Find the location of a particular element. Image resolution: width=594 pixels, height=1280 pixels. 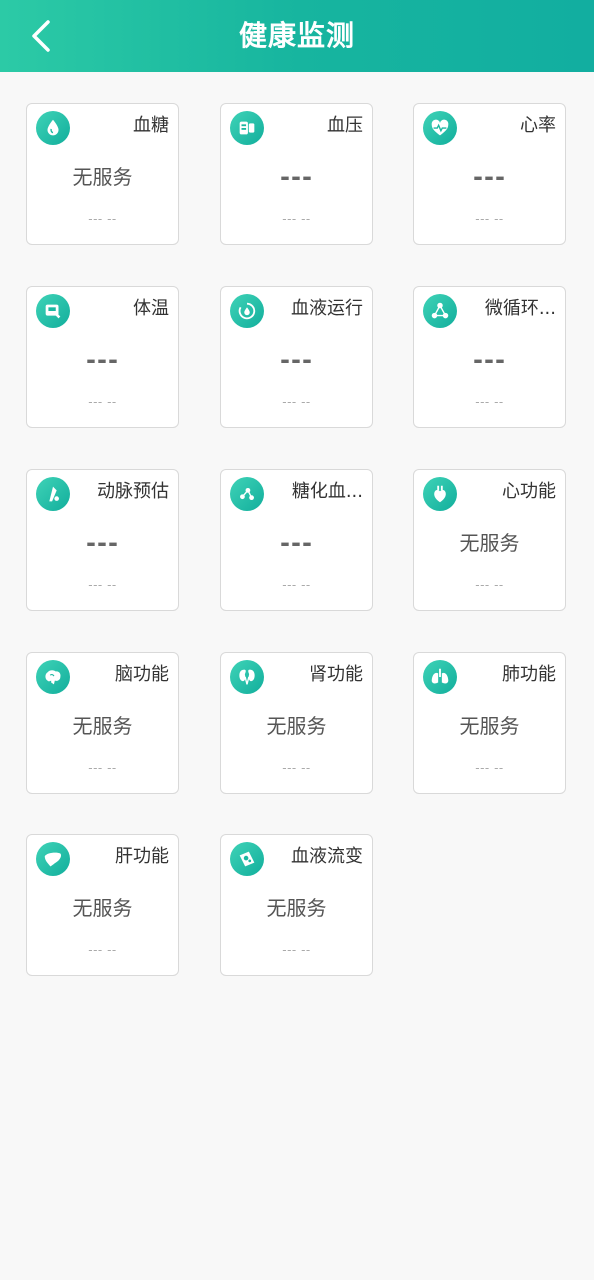

card-label: 血液流变 is located at coordinates (327, 856).